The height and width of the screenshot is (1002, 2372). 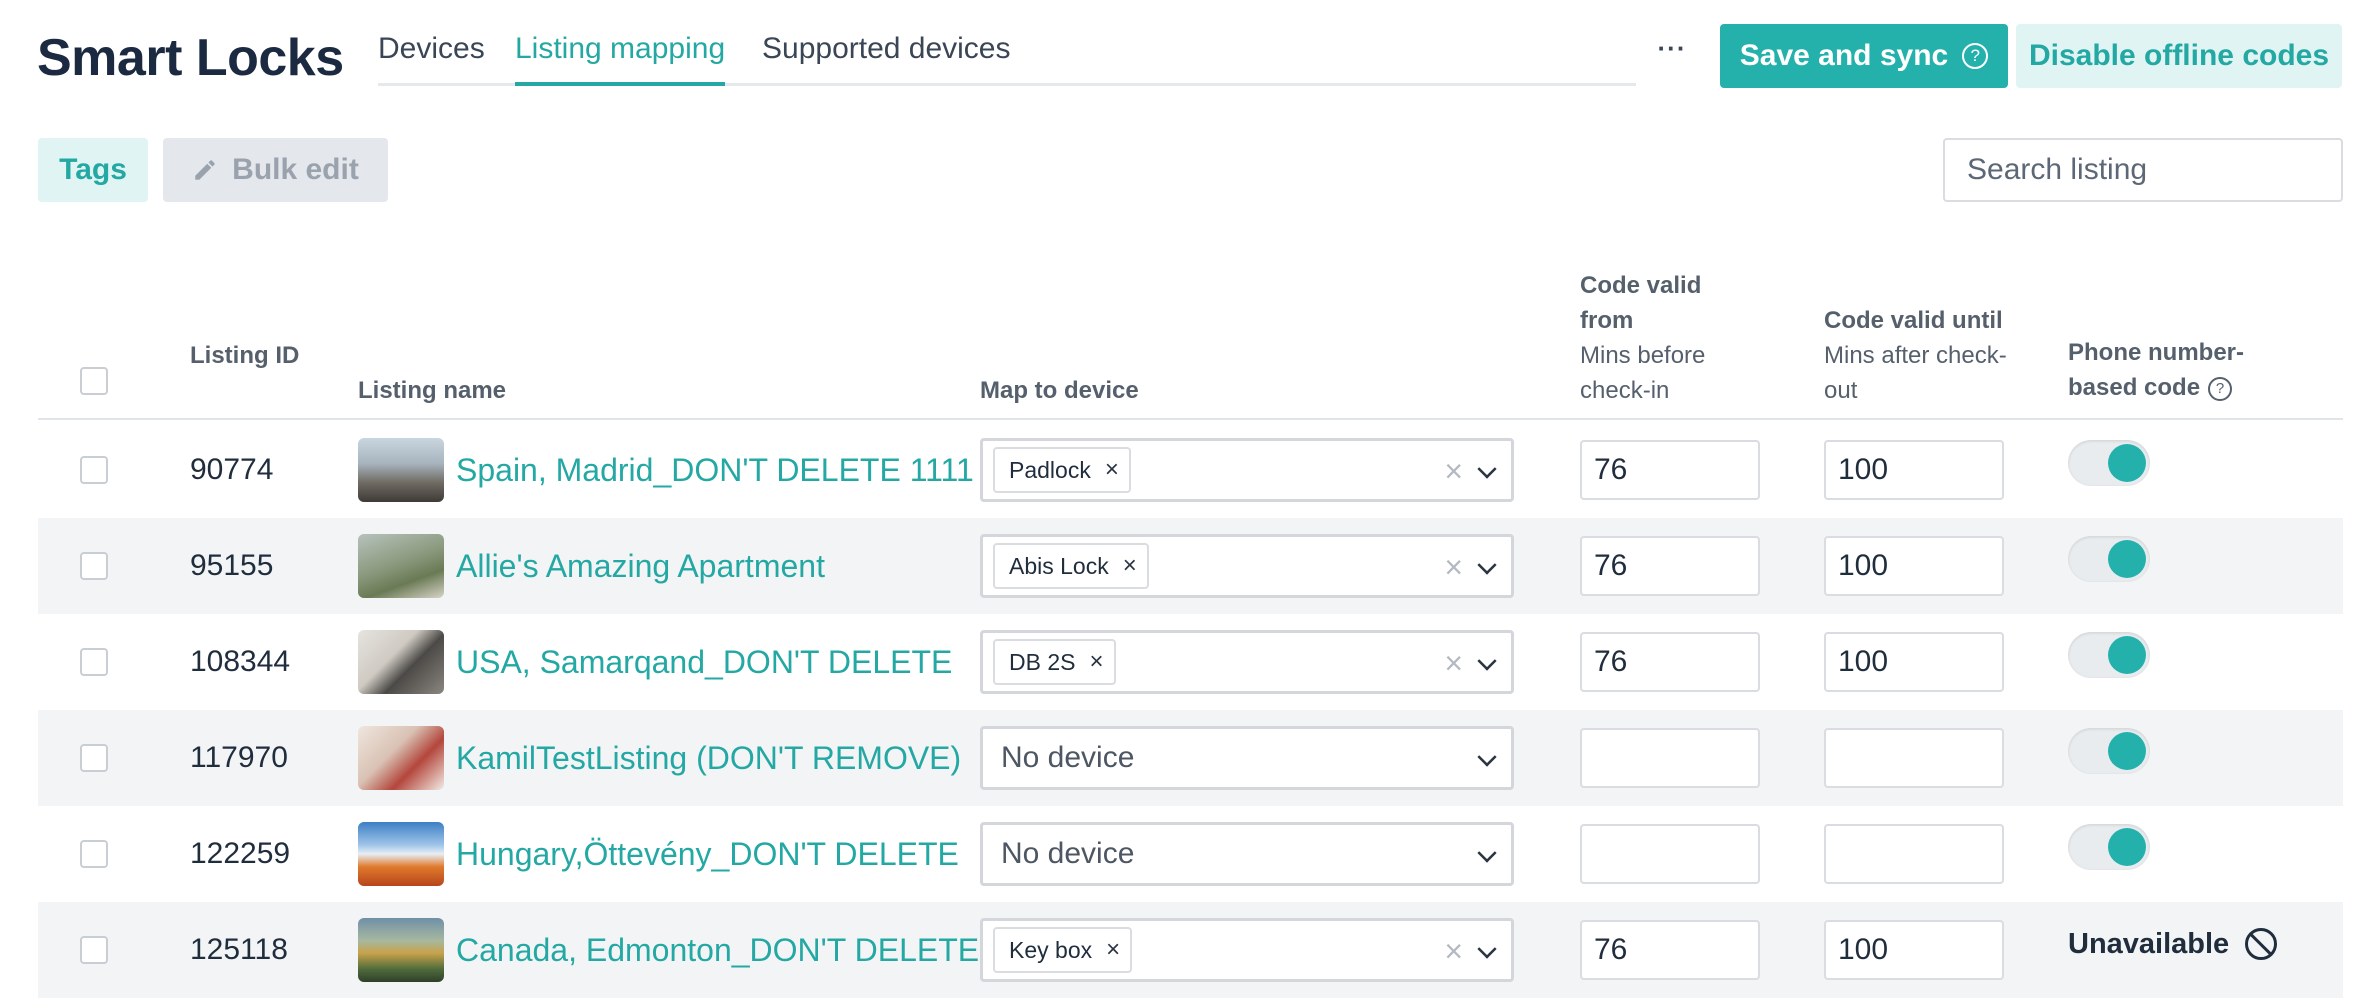 I want to click on tab-supported-devices: Supported devices, so click(x=886, y=59).